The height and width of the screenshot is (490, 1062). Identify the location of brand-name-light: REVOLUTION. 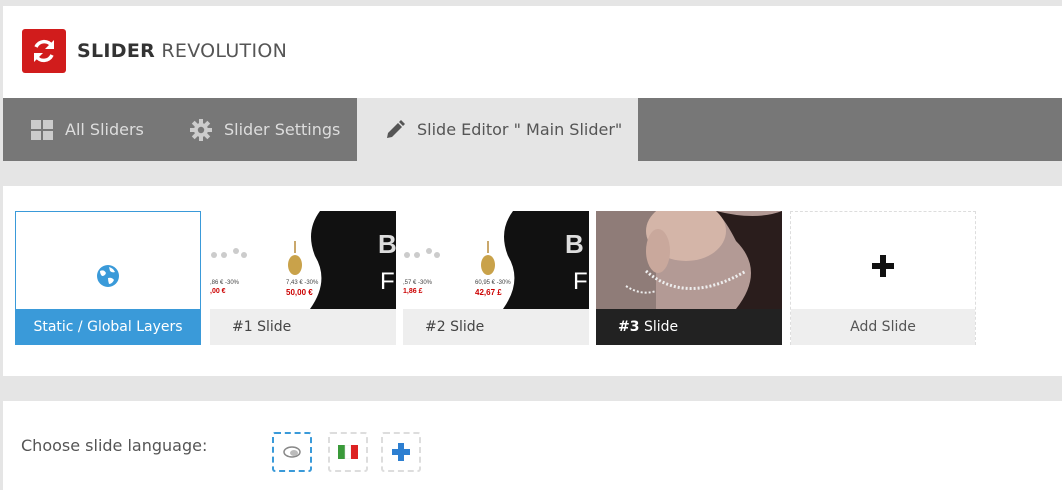
(224, 51).